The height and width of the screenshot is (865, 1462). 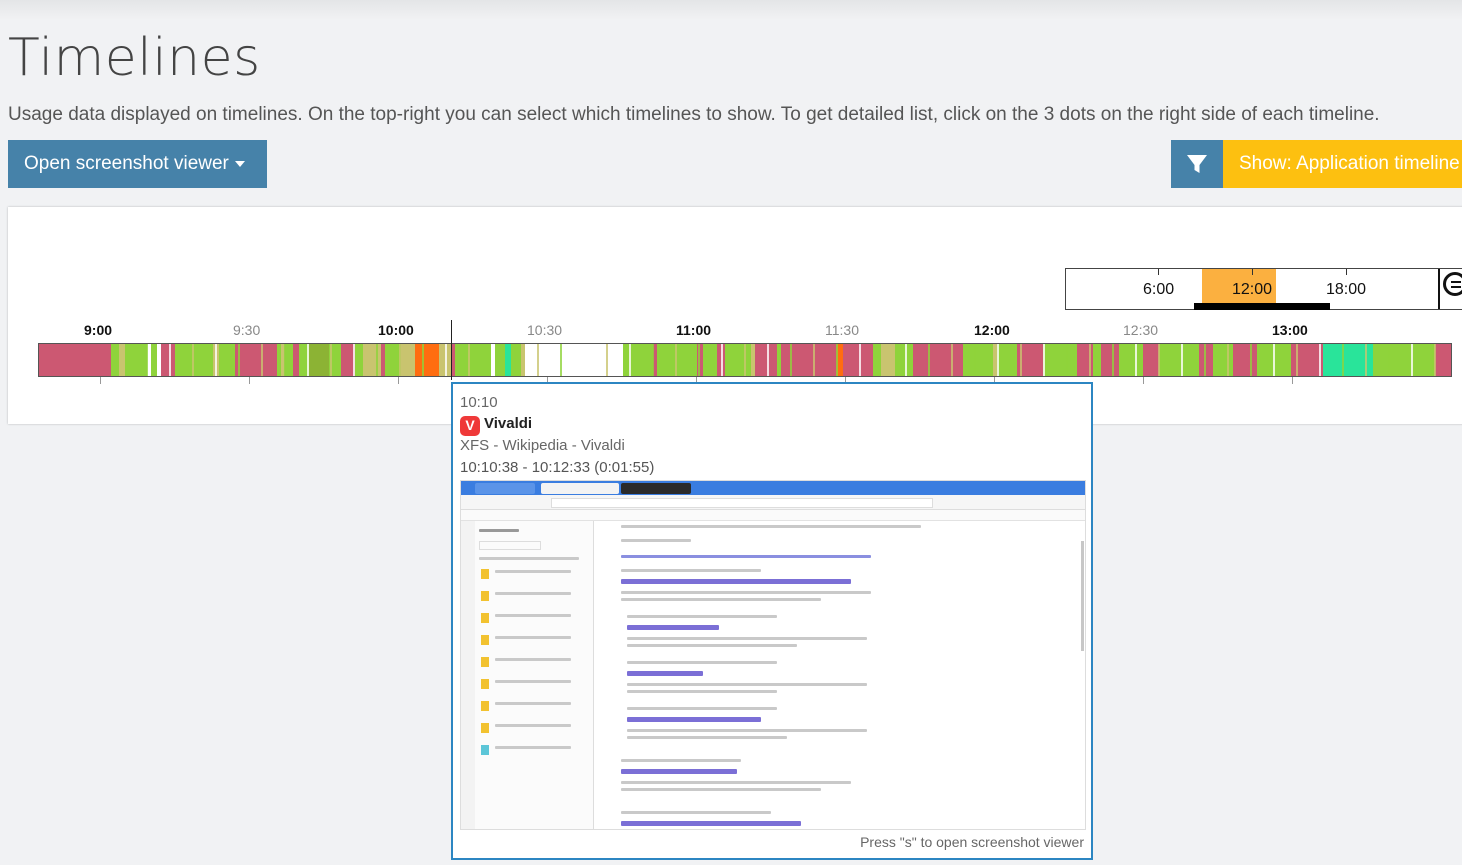 What do you see at coordinates (1342, 164) in the screenshot?
I see `show-timeline-button: Show: Application timeline` at bounding box center [1342, 164].